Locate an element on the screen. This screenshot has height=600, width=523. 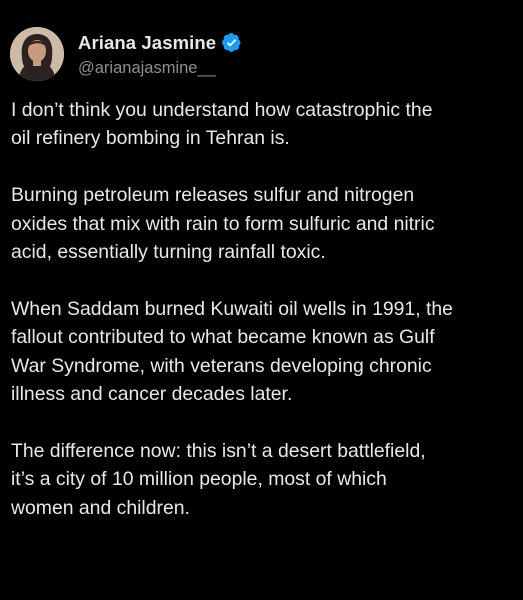
avatar-photo-icon is located at coordinates (37, 54).